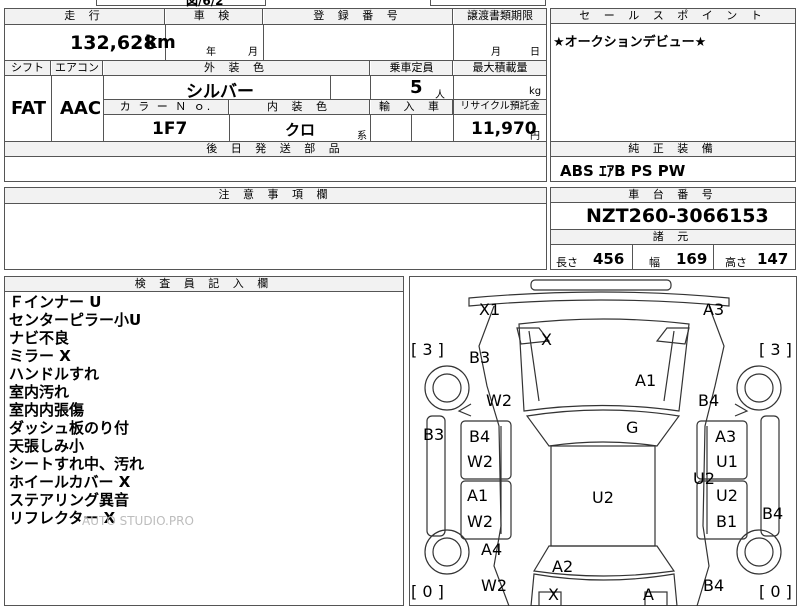 This screenshot has height=606, width=800. I want to click on mark-a4-rear-left: A4, so click(492, 549).